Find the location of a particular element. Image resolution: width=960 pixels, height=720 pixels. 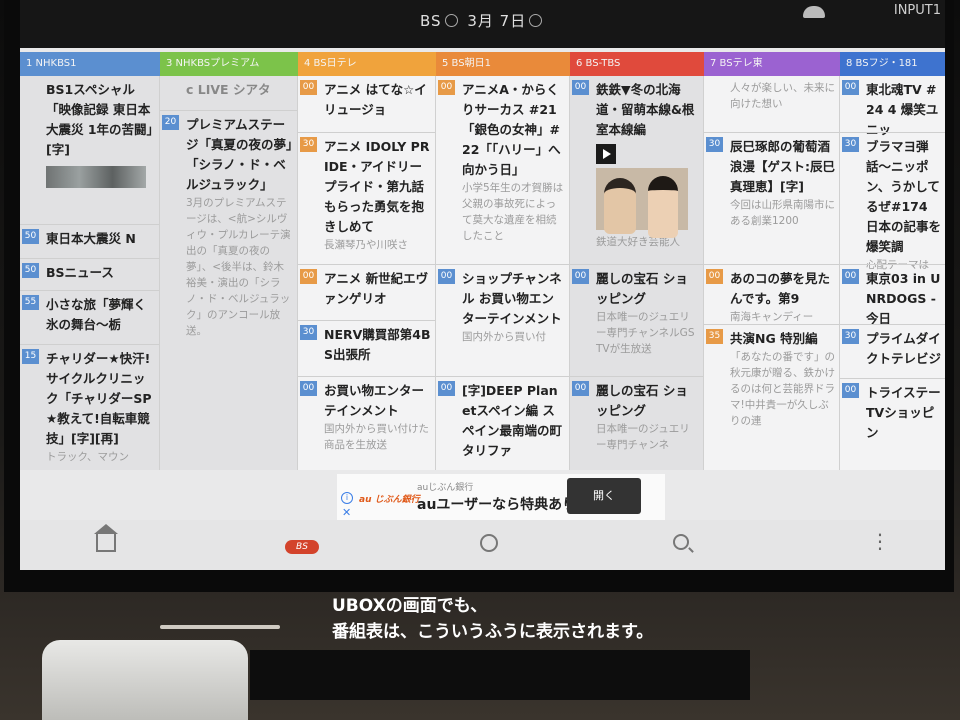

channel-header: 6 BS-TBS is located at coordinates (637, 64).